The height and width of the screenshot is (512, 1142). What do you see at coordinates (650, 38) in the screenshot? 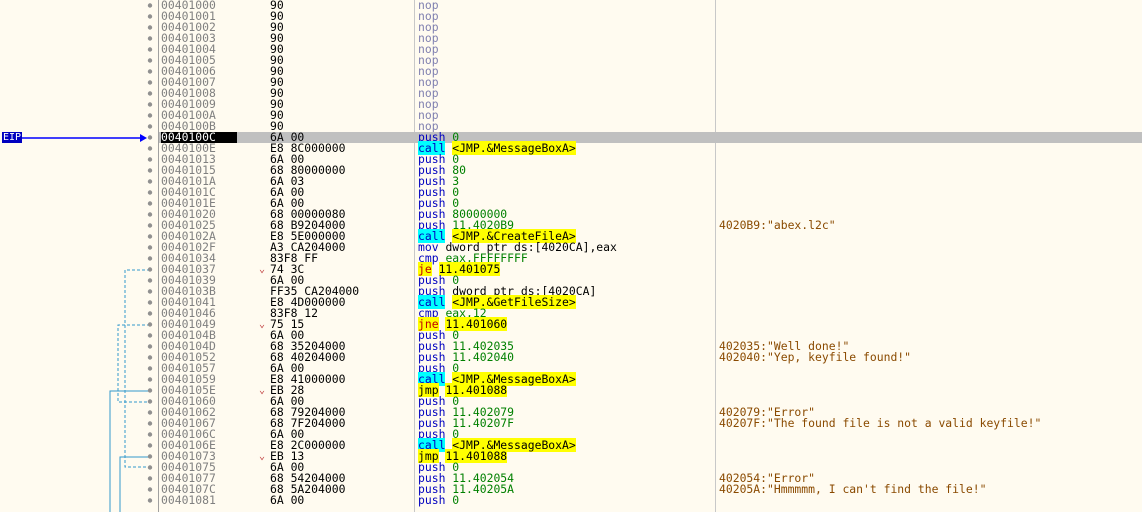
I see `disasm-row: 00401003 90 nop` at bounding box center [650, 38].